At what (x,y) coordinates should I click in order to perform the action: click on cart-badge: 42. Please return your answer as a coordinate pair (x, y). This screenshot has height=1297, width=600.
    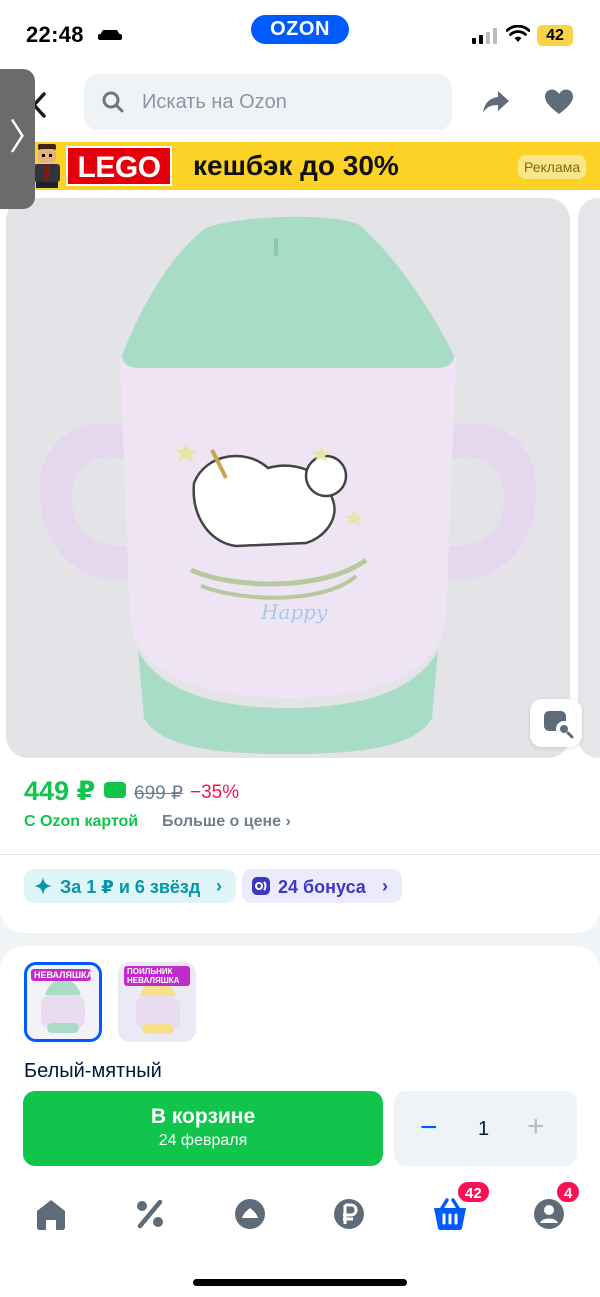
    Looking at the image, I should click on (473, 1192).